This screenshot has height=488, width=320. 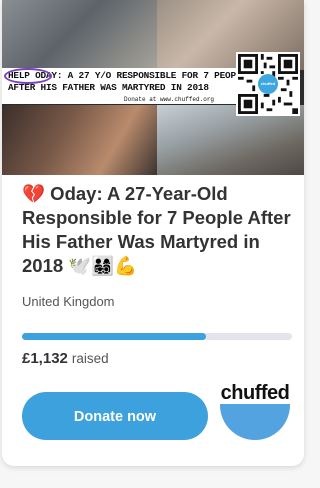 What do you see at coordinates (45, 358) in the screenshot?
I see `raised-amount: £1,132` at bounding box center [45, 358].